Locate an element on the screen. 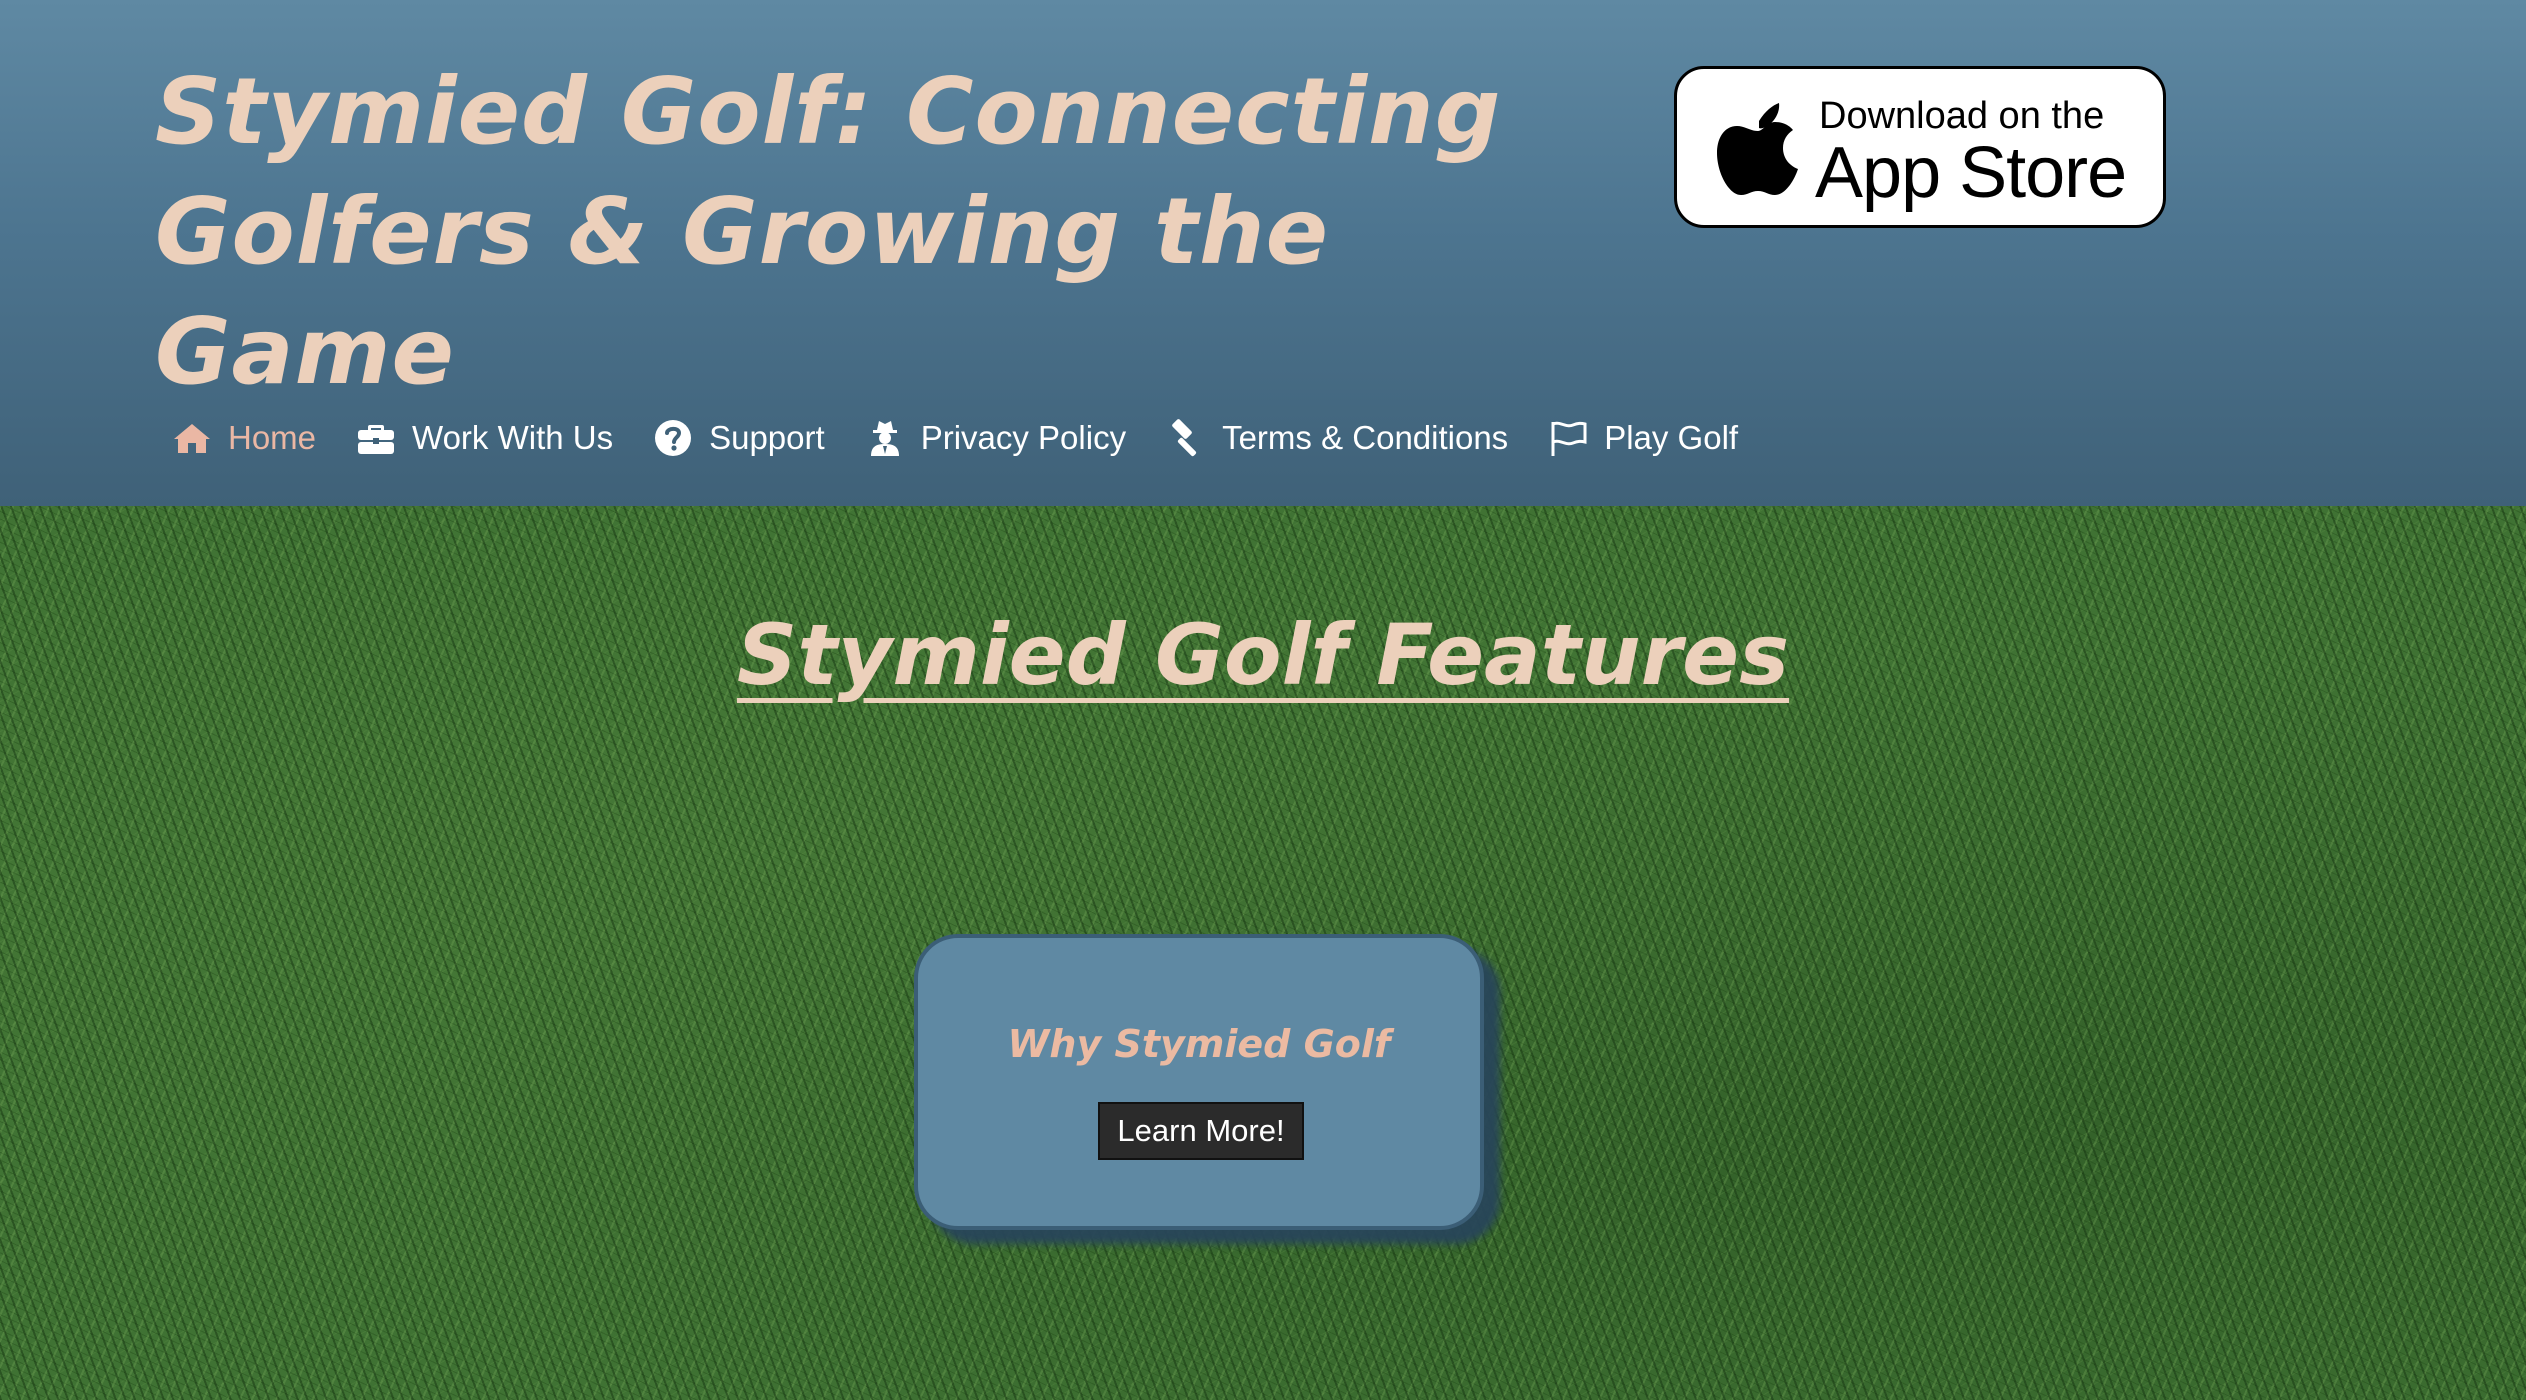 The image size is (2526, 1400). gavel-icon is located at coordinates (1186, 438).